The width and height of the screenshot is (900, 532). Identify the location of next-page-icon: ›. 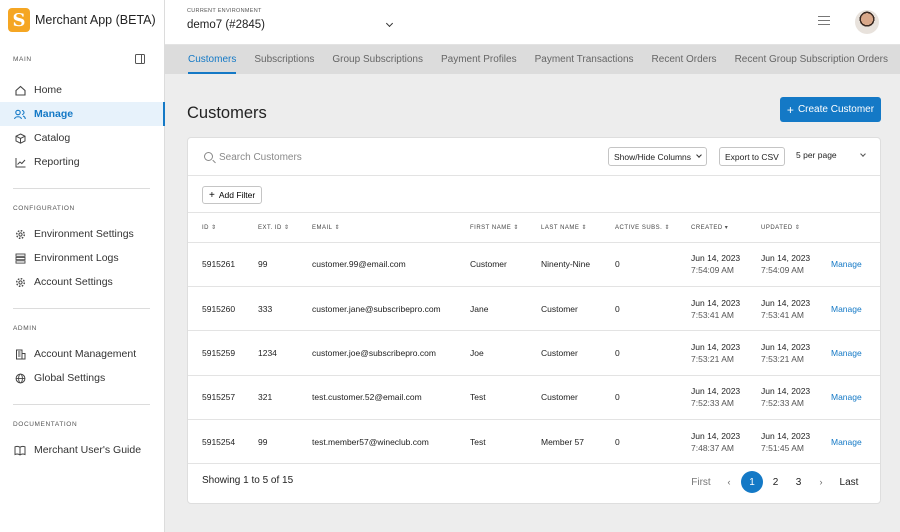
(821, 482).